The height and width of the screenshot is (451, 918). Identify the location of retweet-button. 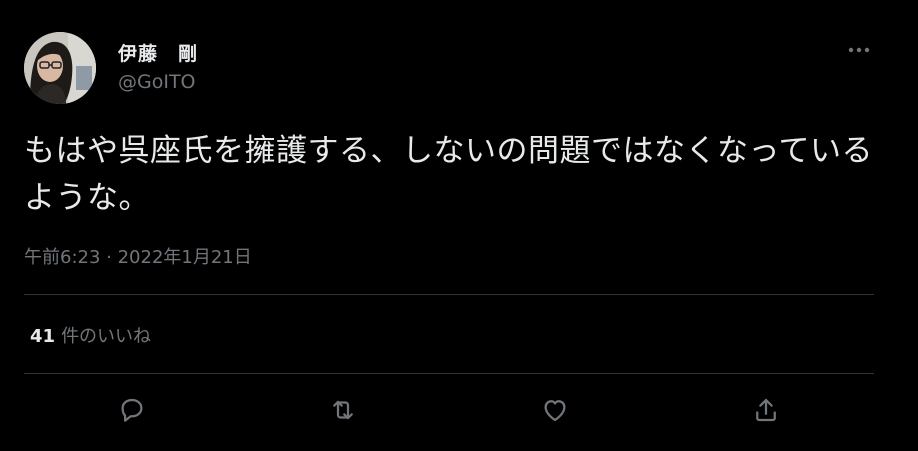
(343, 410).